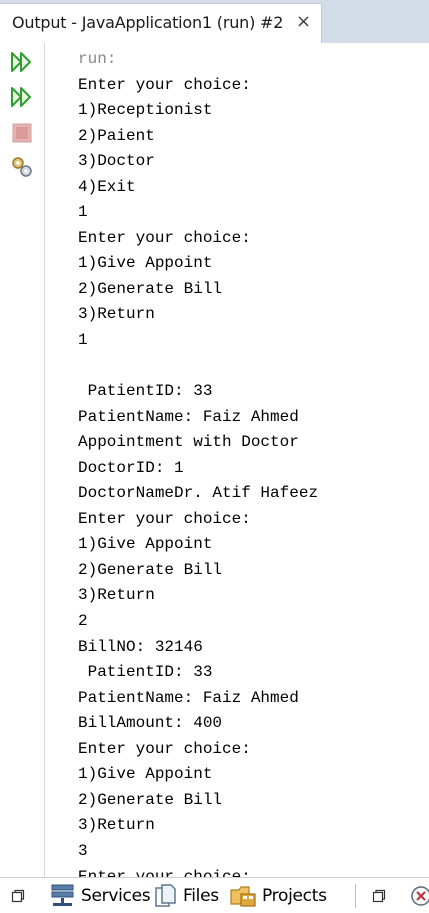  I want to click on console-line: 2, so click(83, 621).